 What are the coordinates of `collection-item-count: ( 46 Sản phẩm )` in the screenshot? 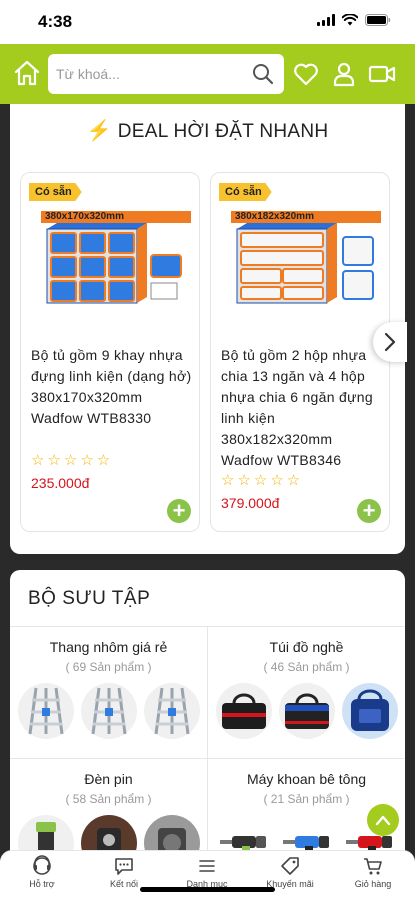 It's located at (306, 667).